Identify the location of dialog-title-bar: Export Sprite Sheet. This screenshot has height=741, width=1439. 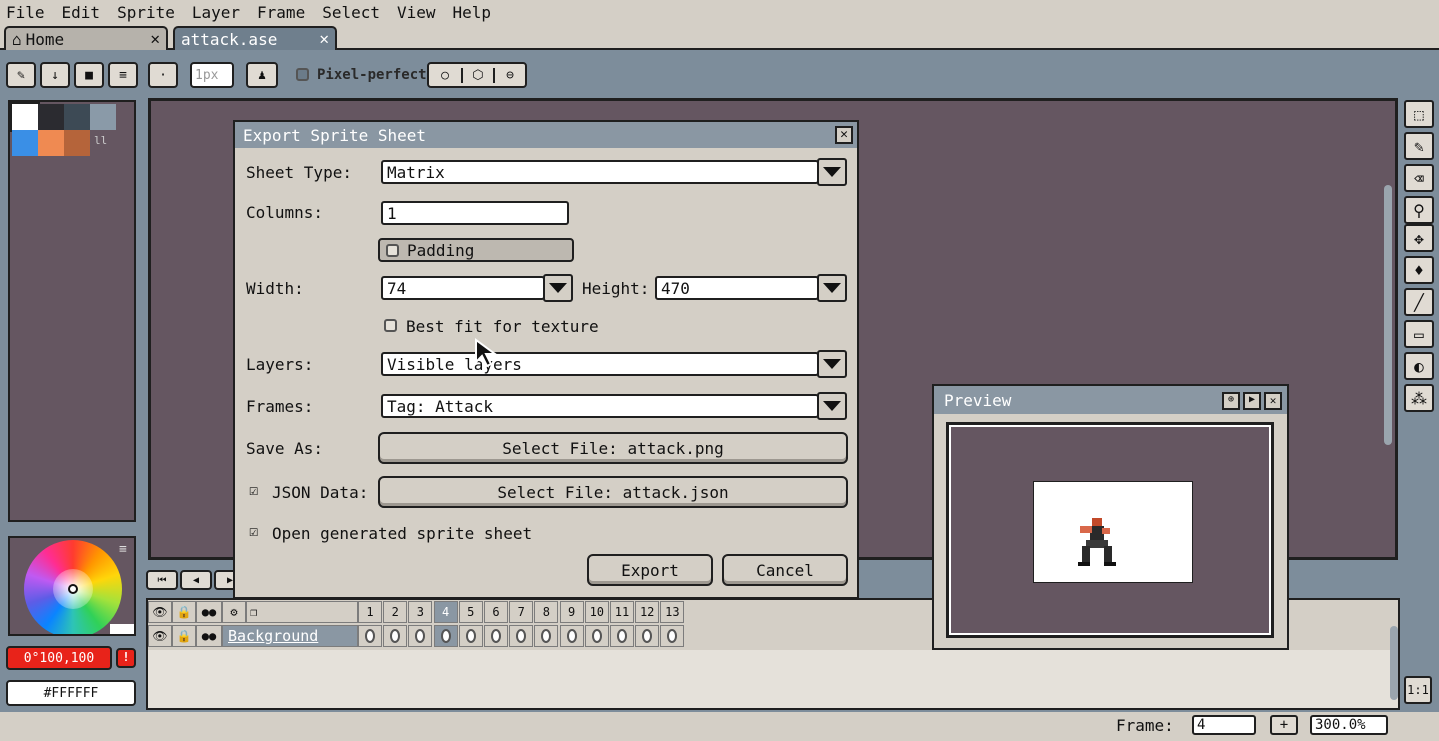
(546, 135).